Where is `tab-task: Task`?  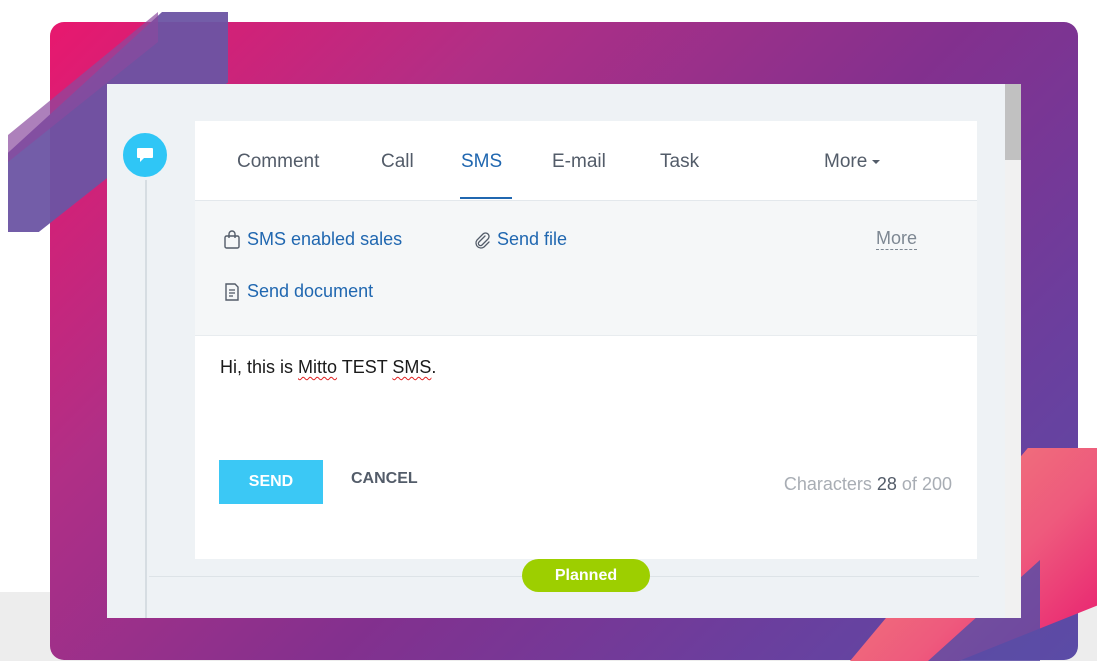 tab-task: Task is located at coordinates (679, 162).